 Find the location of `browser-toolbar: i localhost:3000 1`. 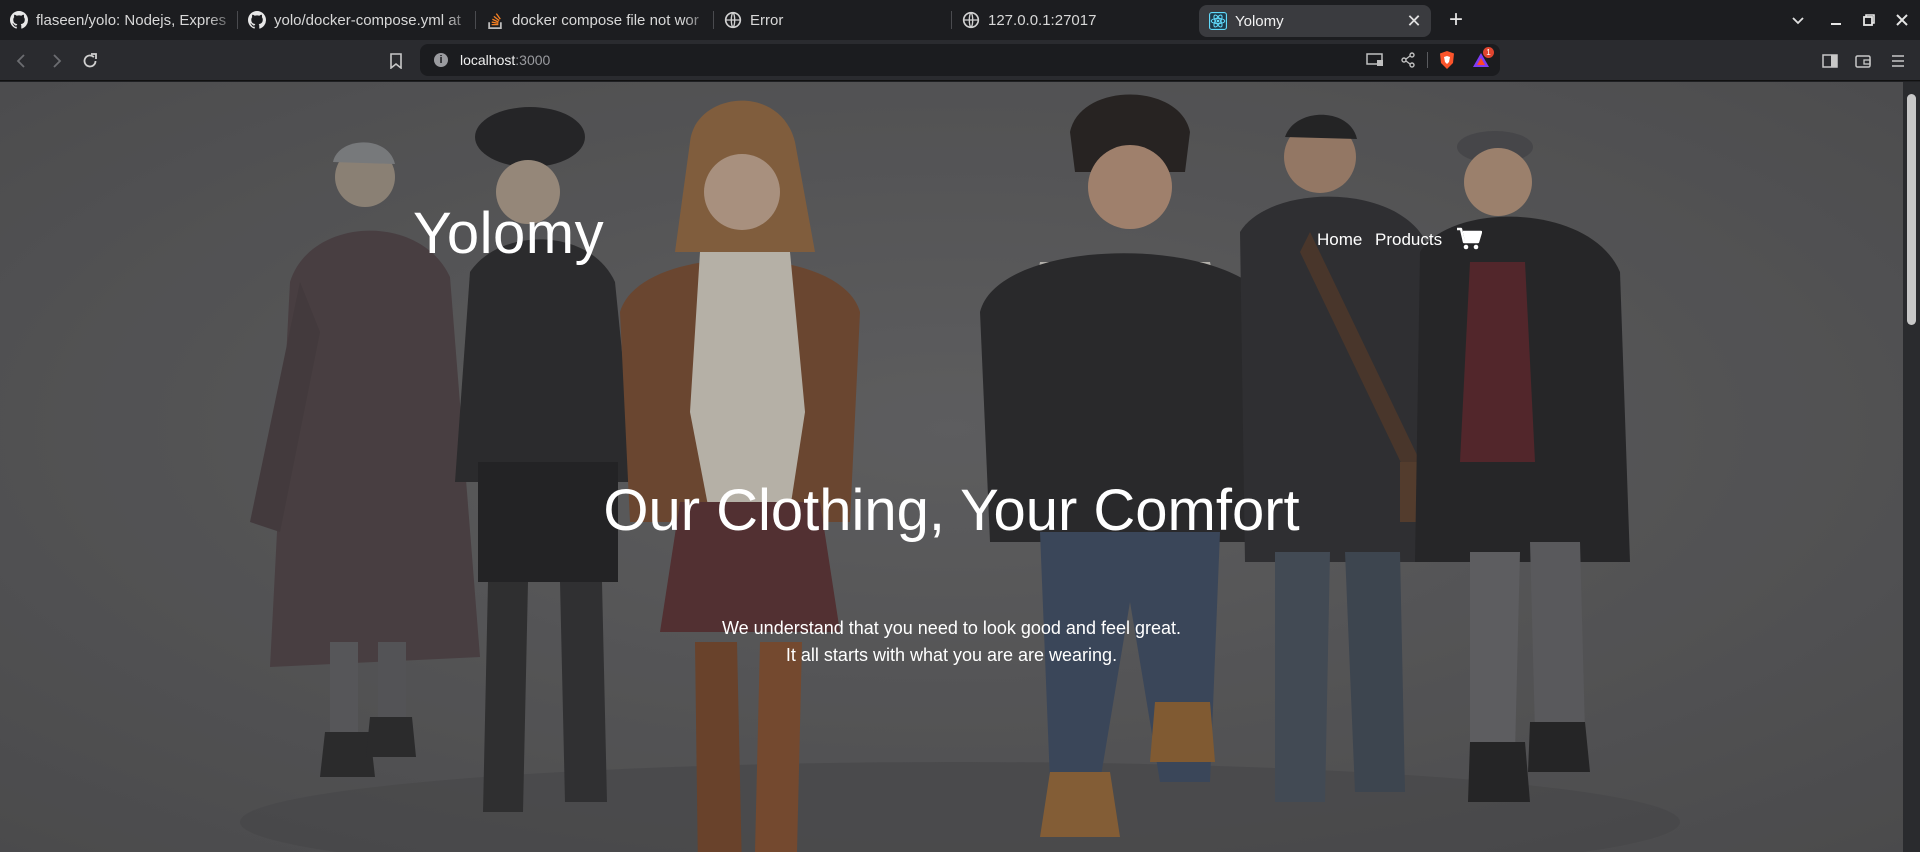

browser-toolbar: i localhost:3000 1 is located at coordinates (960, 60).